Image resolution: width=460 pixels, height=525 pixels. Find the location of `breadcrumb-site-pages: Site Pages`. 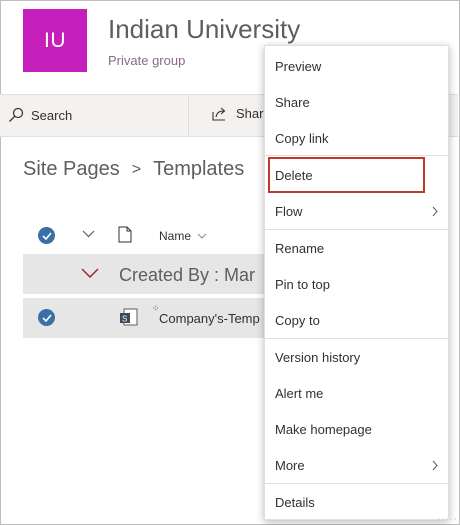

breadcrumb-site-pages: Site Pages is located at coordinates (71, 169).